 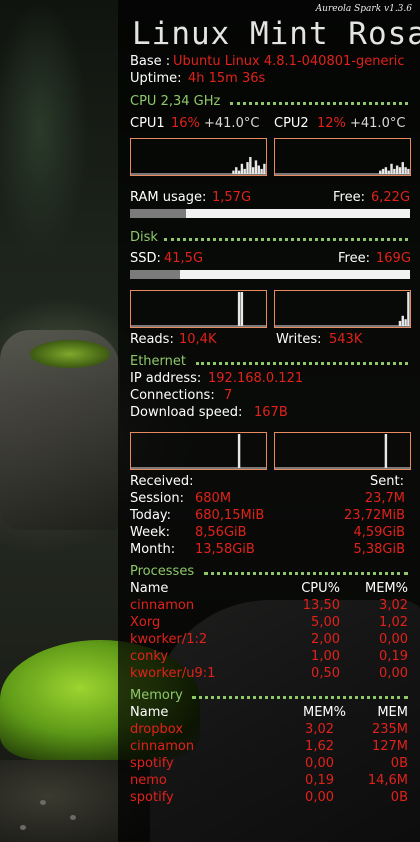 I want to click on ram-free: 6,22G, so click(x=391, y=197).